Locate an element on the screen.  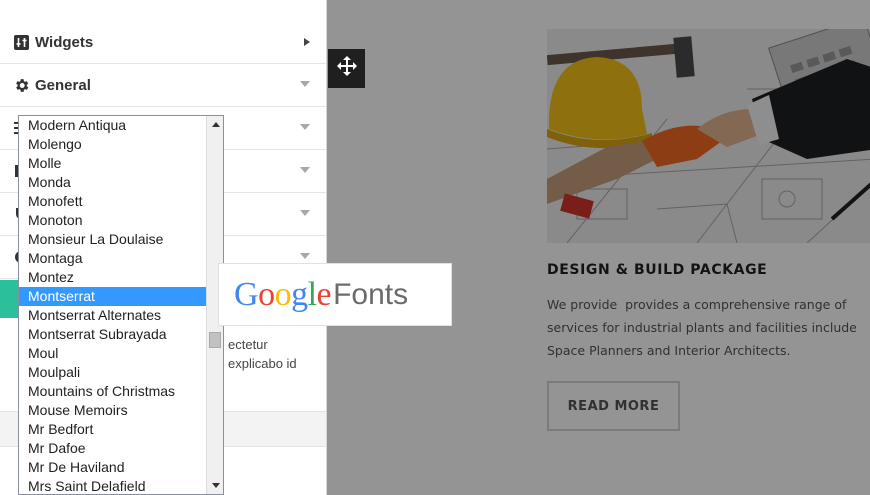
google-letter: l is located at coordinates (312, 294).